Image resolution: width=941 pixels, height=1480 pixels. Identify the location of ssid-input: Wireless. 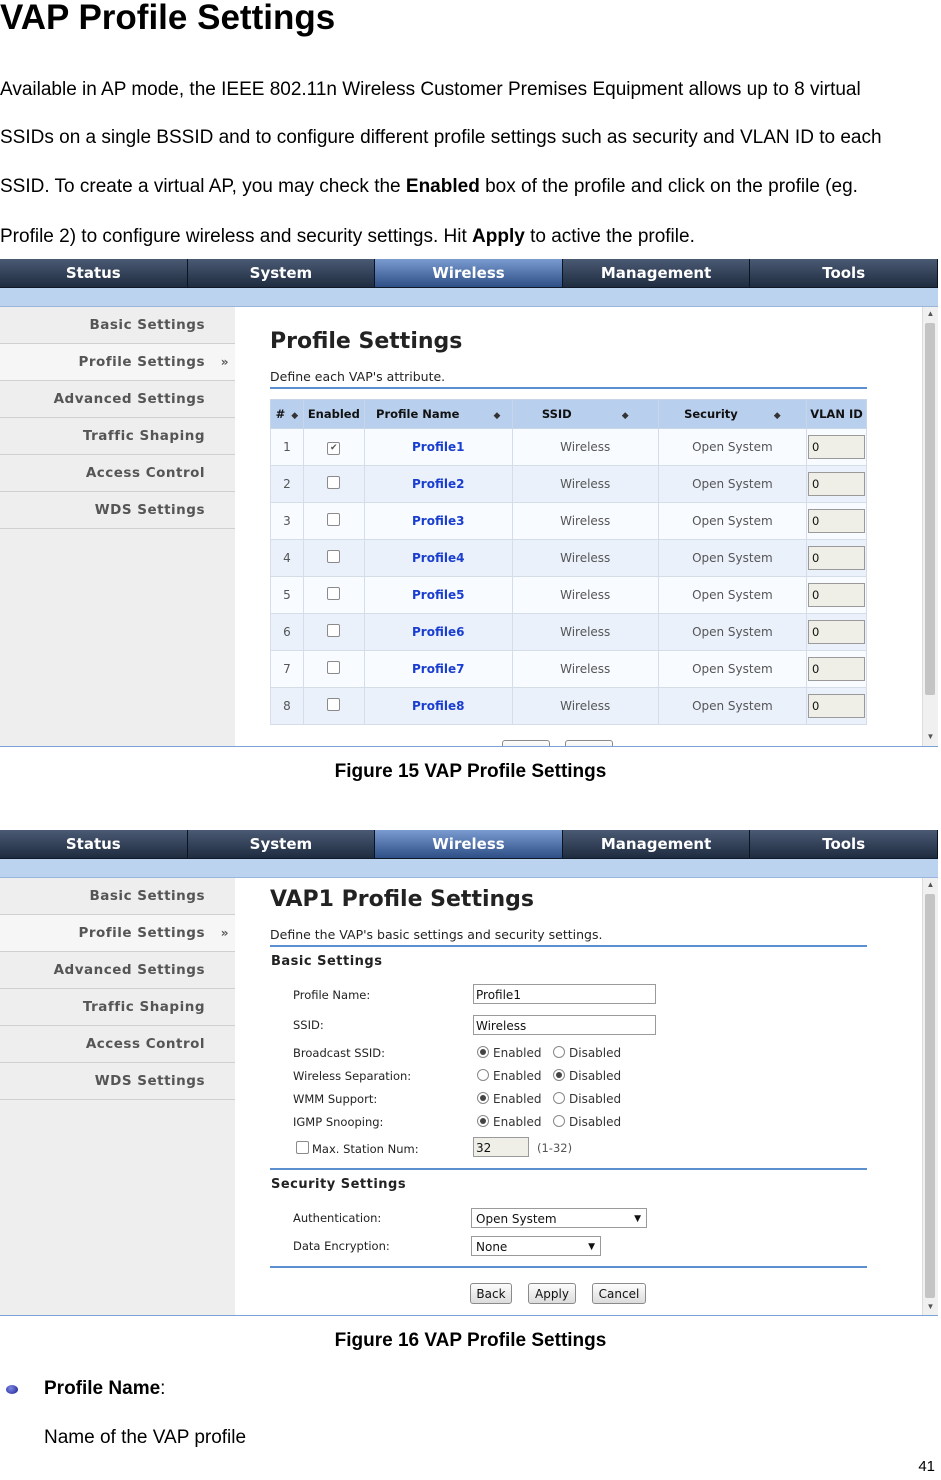
(564, 1025).